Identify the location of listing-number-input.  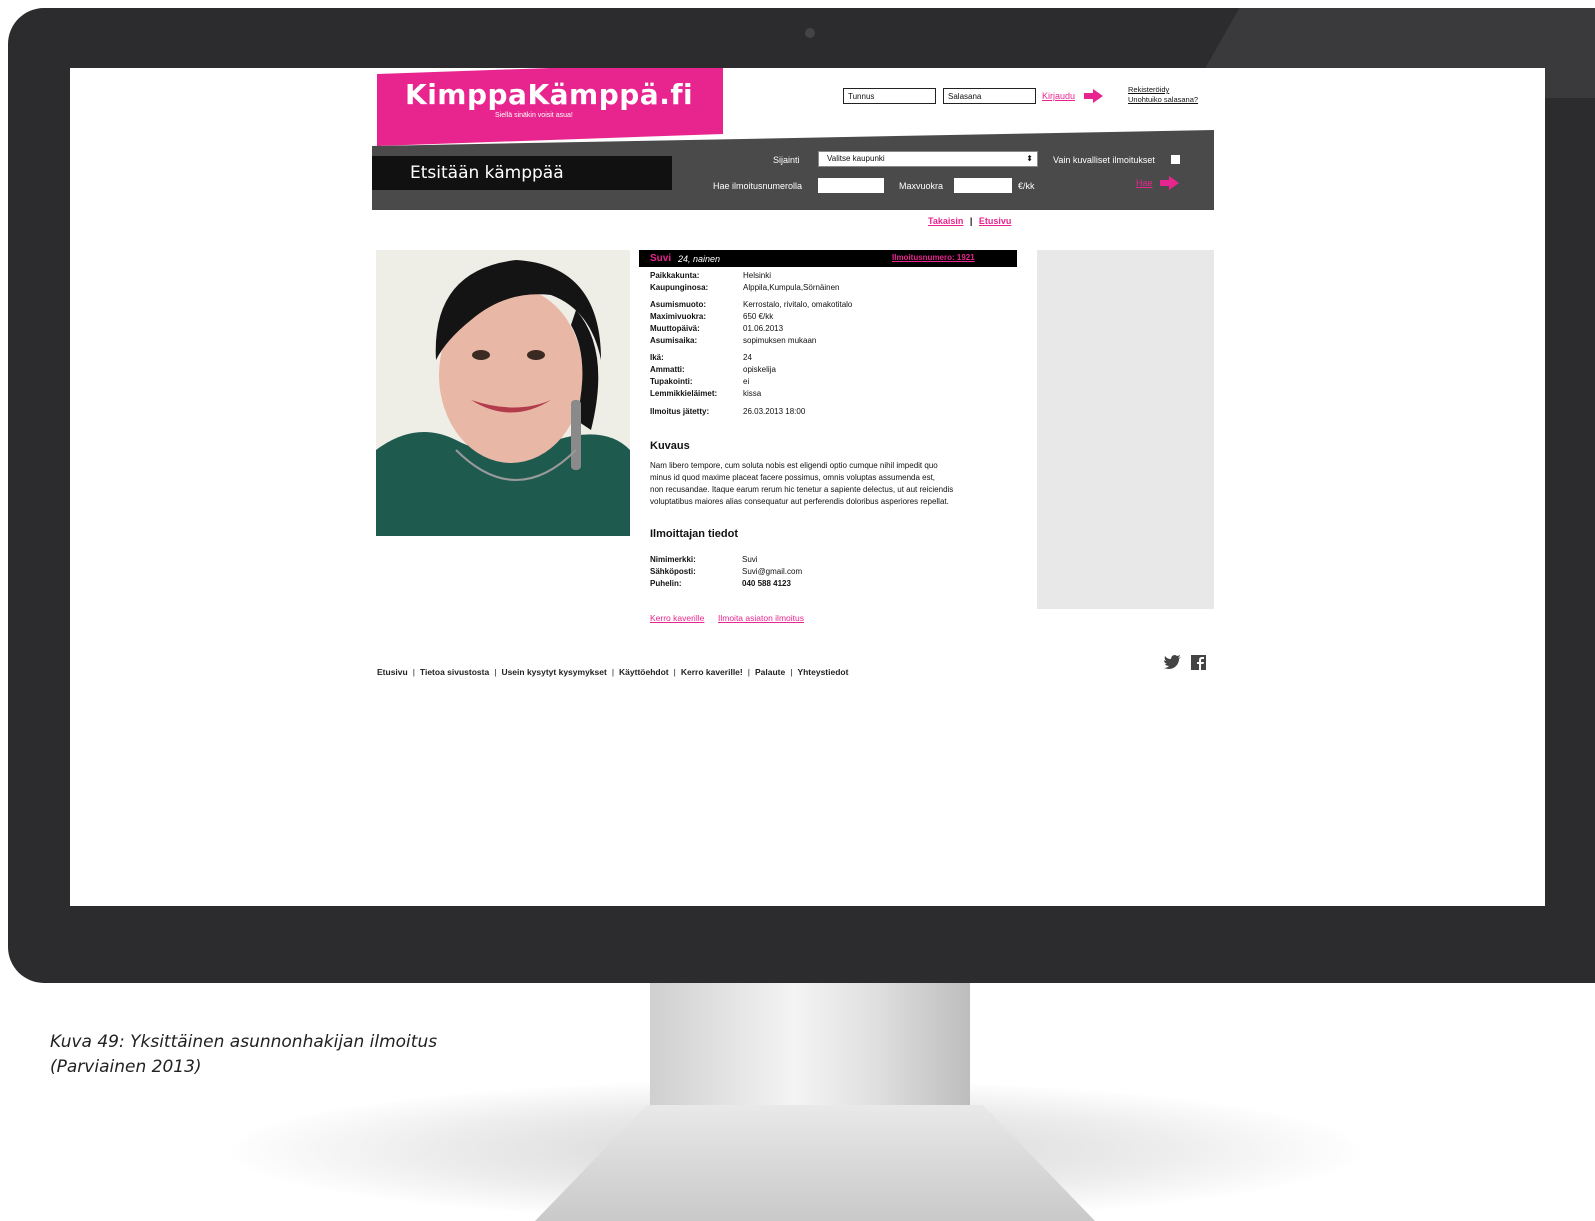
(851, 185).